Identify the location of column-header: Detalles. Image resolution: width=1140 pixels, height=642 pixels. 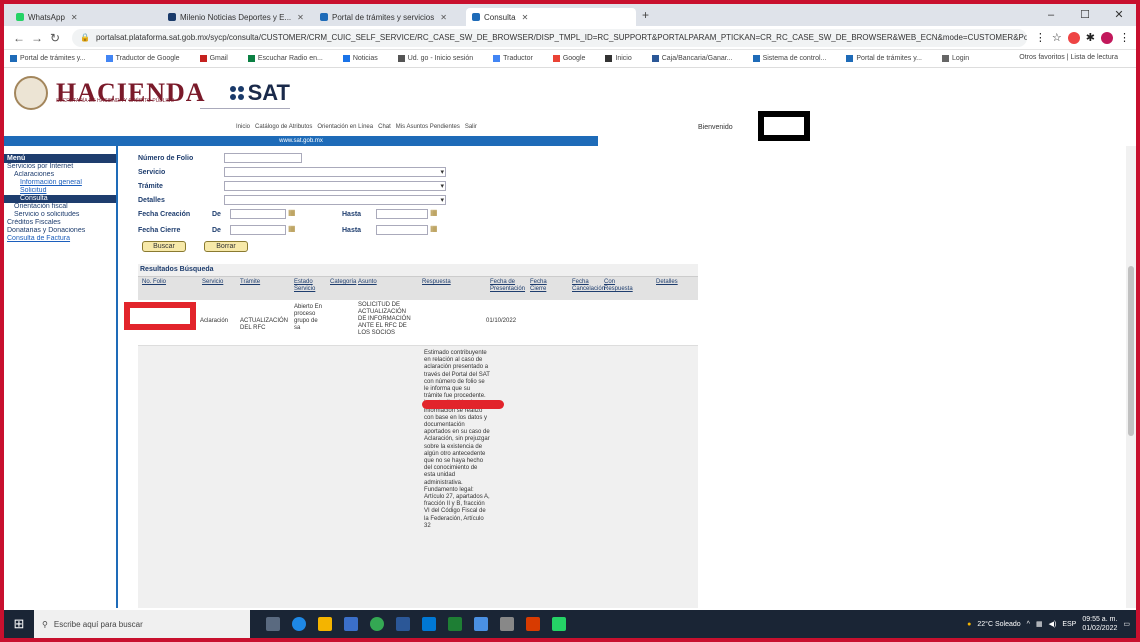
(674, 282).